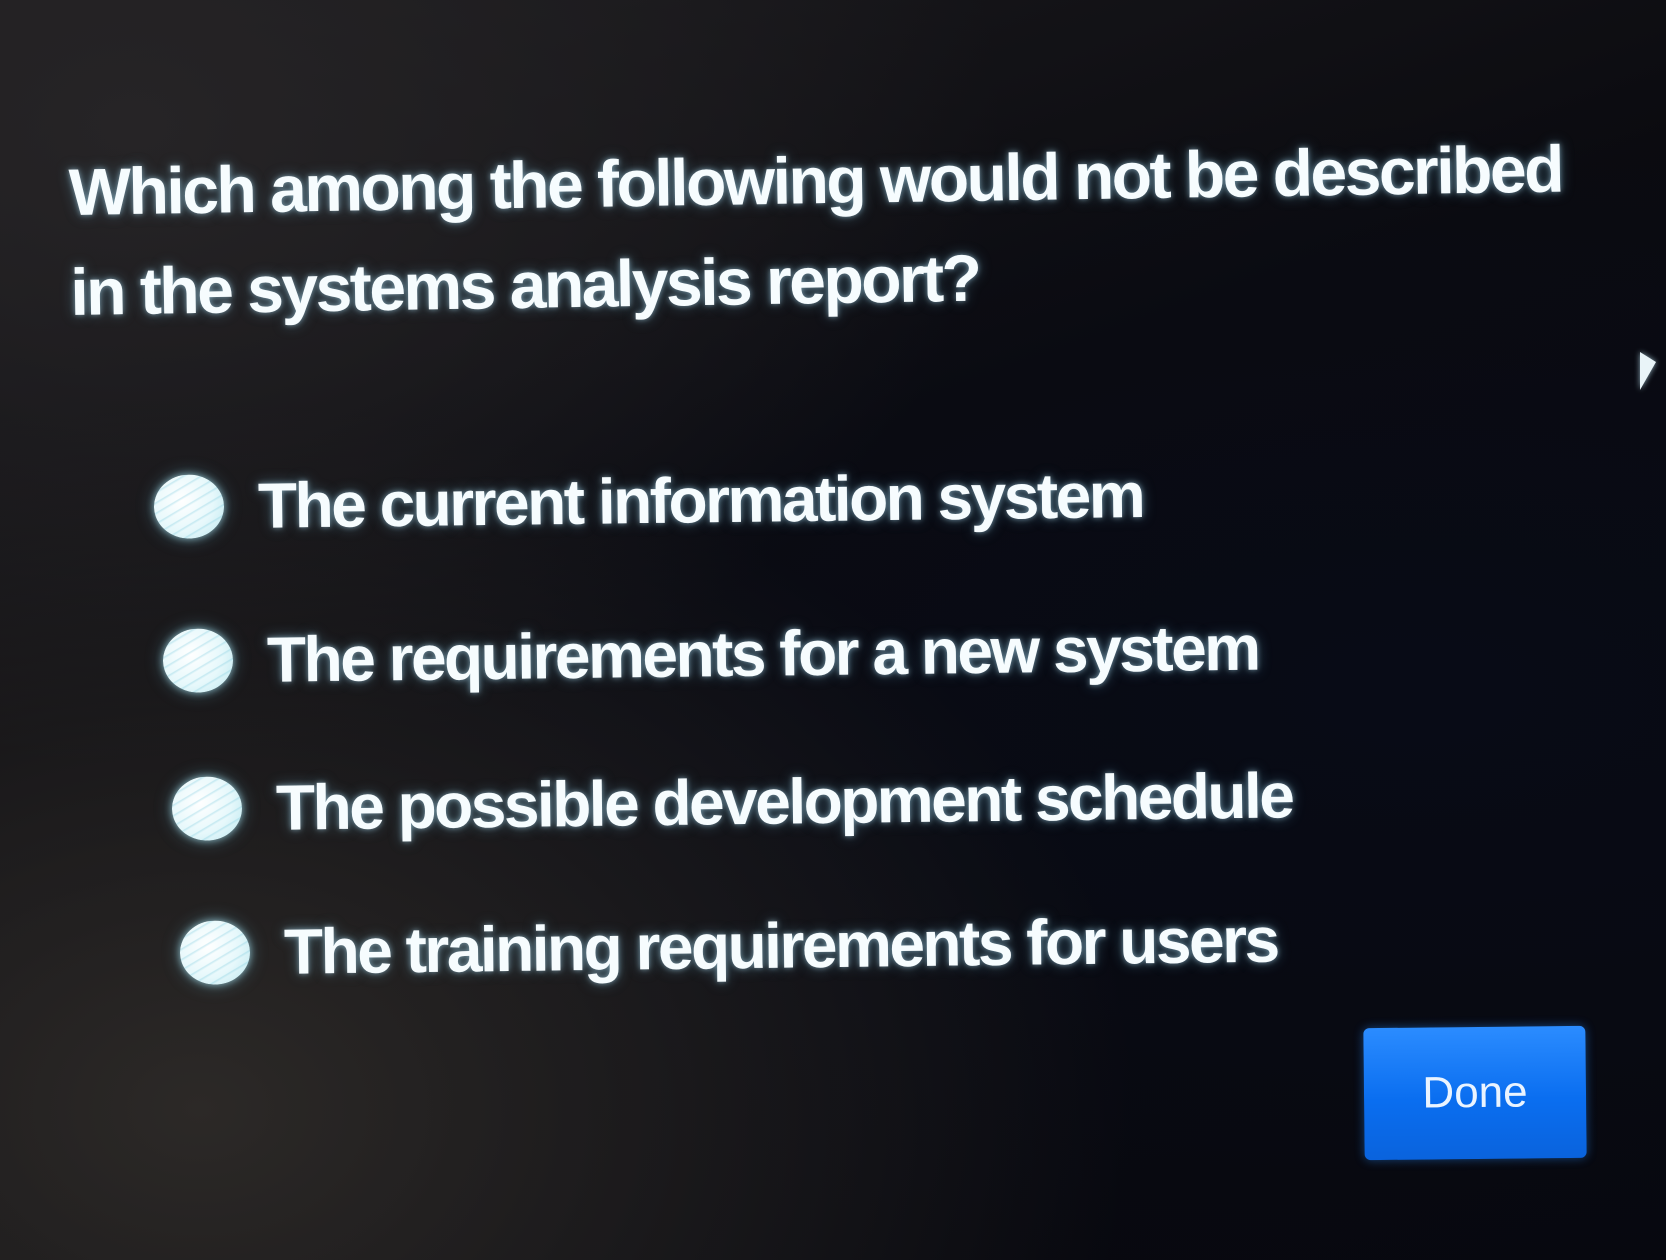  I want to click on option-possible-development-schedule: The possible development schedule, so click(732, 802).